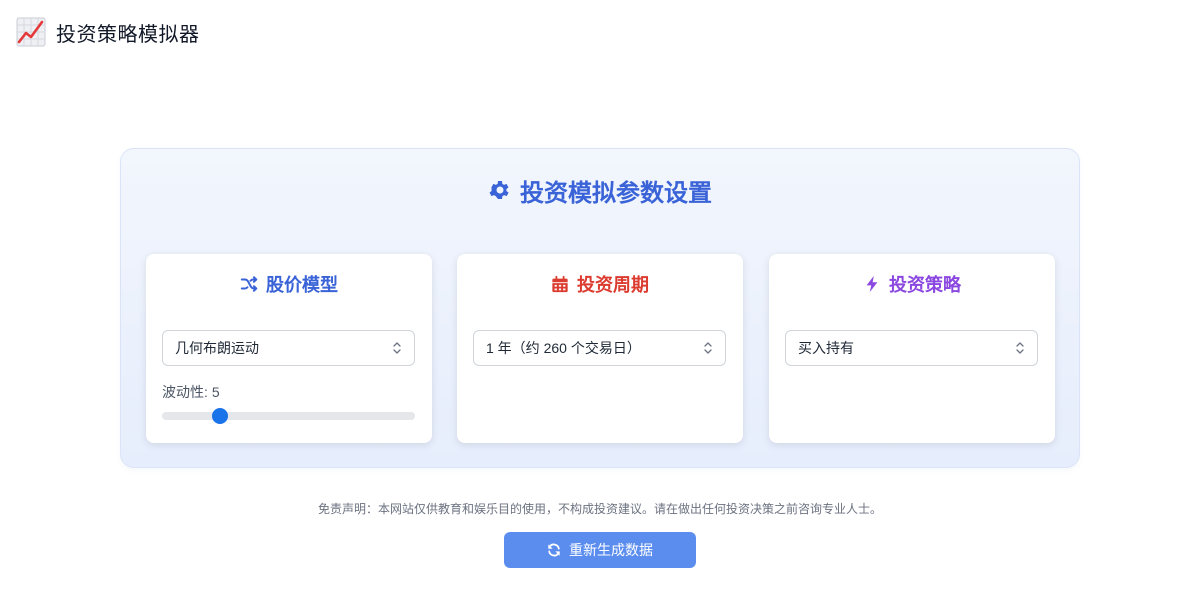  I want to click on volatility-label-text: 波动性:, so click(185, 392).